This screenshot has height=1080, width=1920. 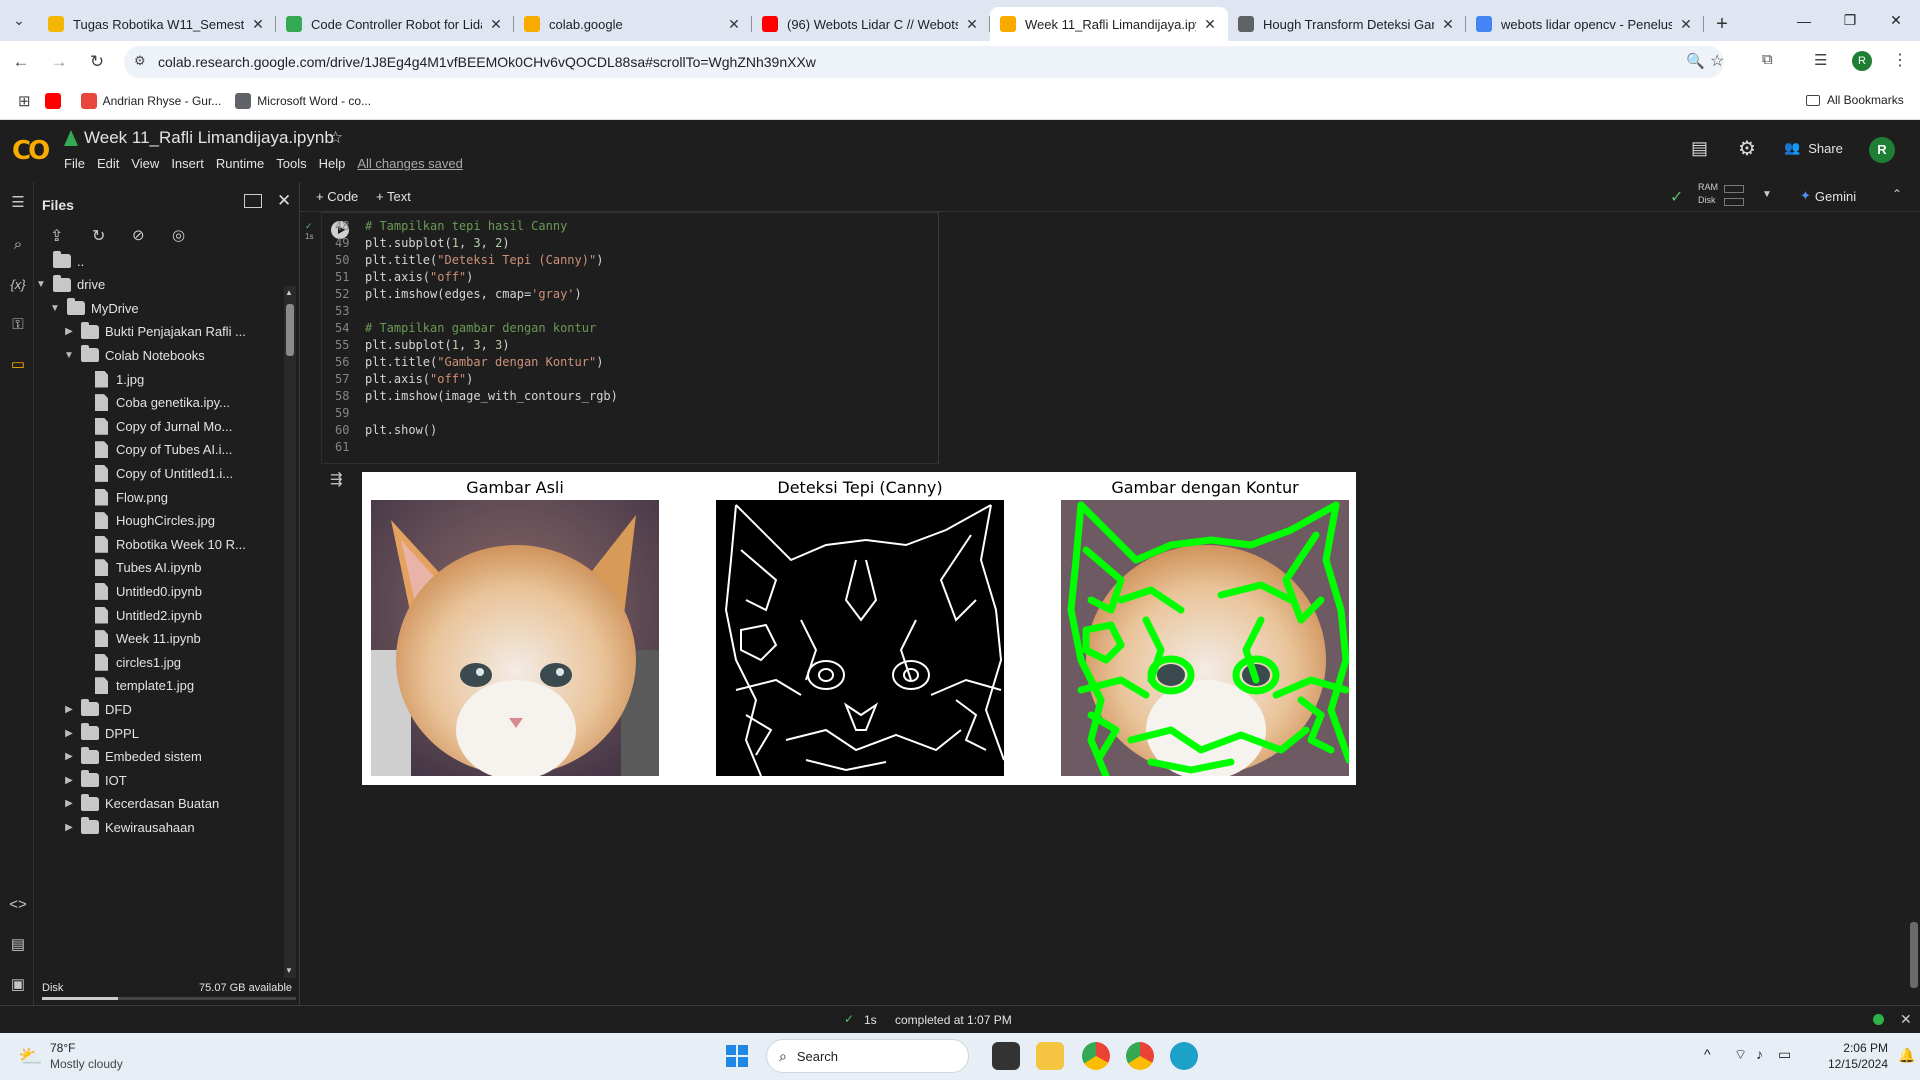 I want to click on variables-icon: {x}, so click(x=18, y=285).